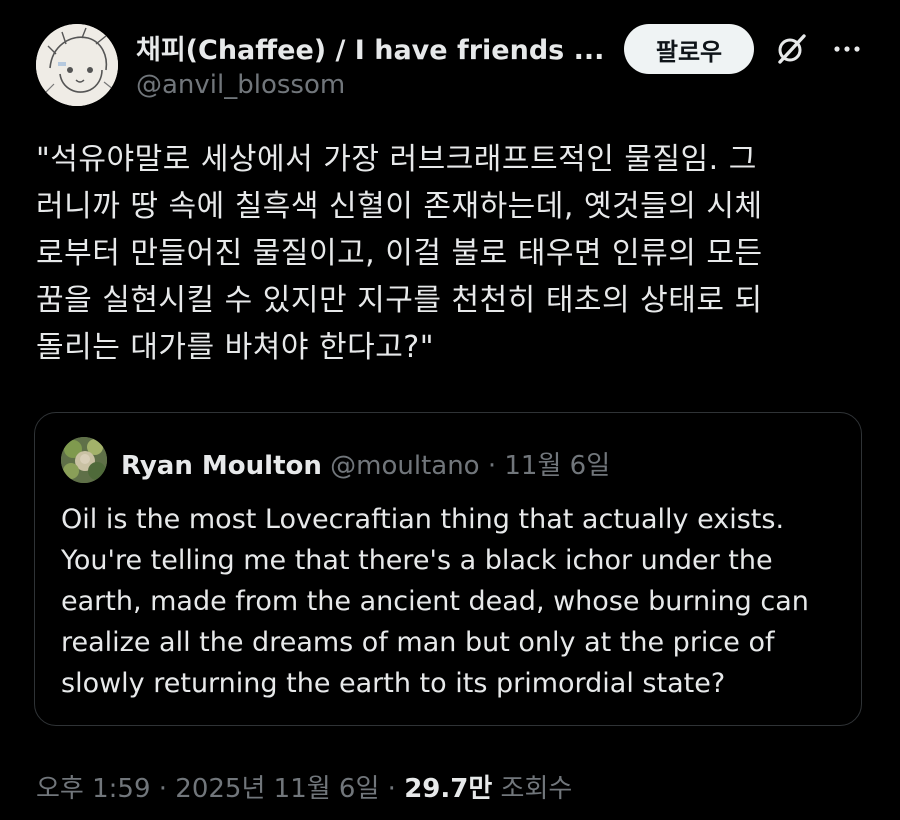 The image size is (900, 820). I want to click on grok-icon, so click(791, 49).